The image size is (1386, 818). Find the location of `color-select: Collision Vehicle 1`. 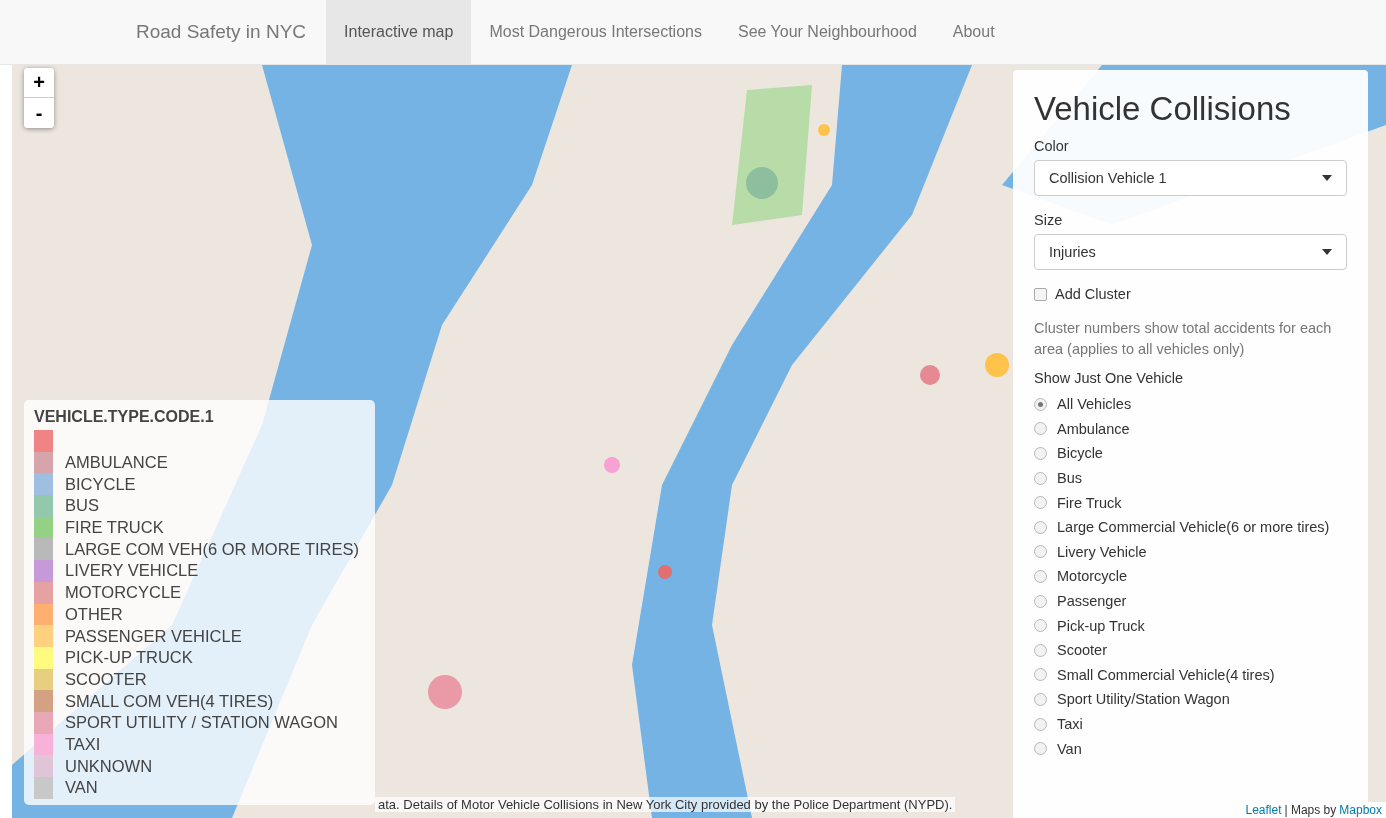

color-select: Collision Vehicle 1 is located at coordinates (1190, 178).